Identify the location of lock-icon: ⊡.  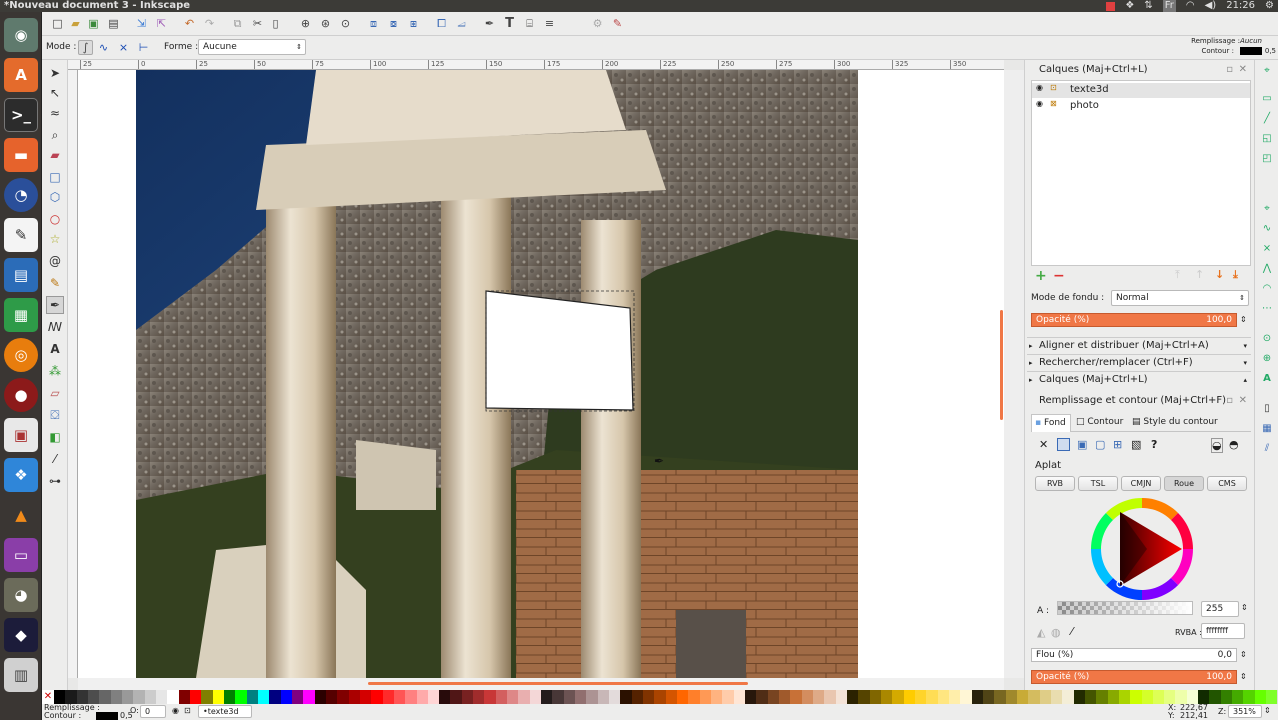
(1053, 87).